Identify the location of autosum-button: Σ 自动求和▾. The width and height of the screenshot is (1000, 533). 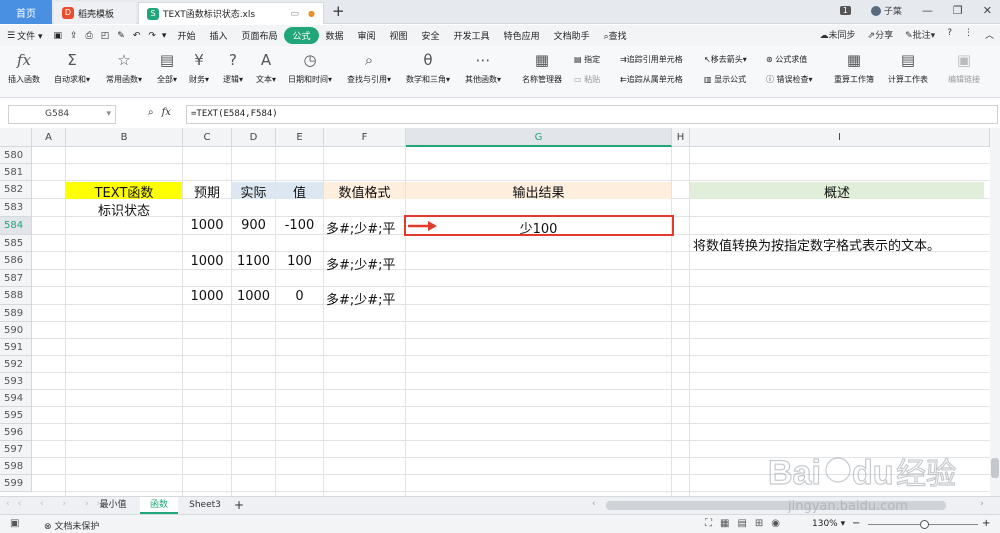
(72, 67).